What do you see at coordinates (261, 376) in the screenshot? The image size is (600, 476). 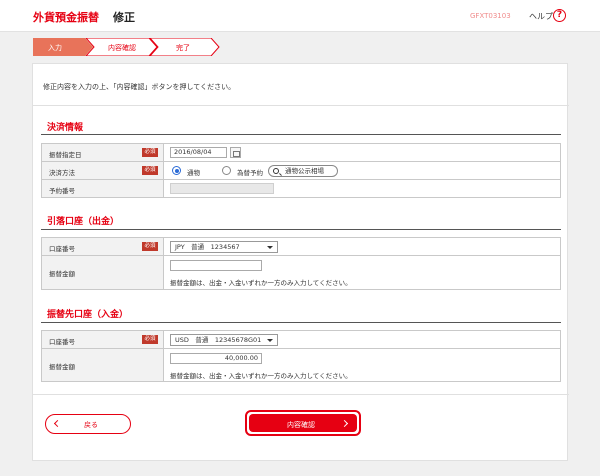 I see `credit-amount-note: 振替金額は、出金・入金いずれか一方のみ入力してください。` at bounding box center [261, 376].